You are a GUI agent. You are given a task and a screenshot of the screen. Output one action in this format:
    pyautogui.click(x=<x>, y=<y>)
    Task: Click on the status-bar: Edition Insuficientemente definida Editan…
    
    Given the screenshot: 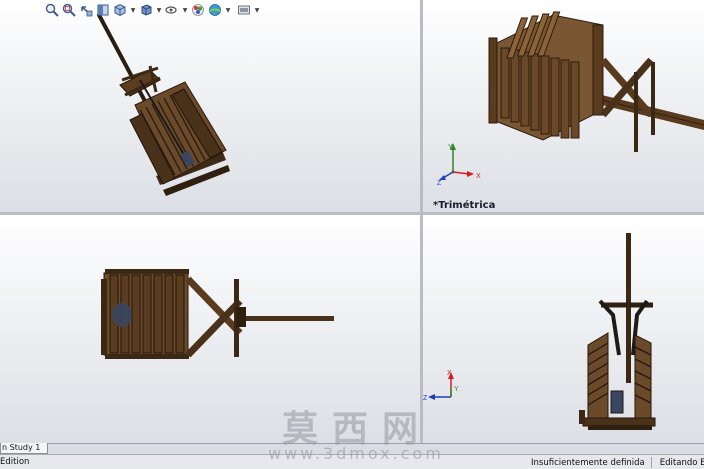 What is the action you would take?
    pyautogui.click(x=352, y=461)
    